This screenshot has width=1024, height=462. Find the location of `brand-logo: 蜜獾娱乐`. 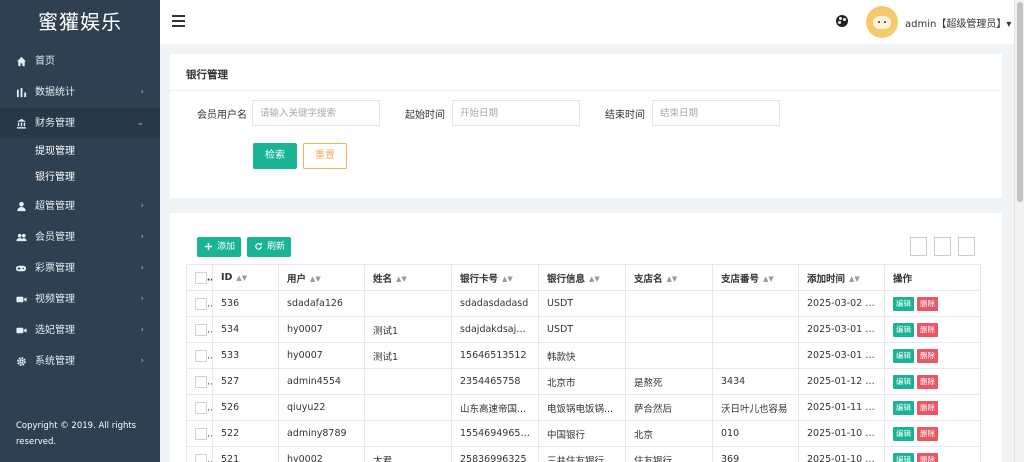

brand-logo: 蜜獾娱乐 is located at coordinates (80, 22).